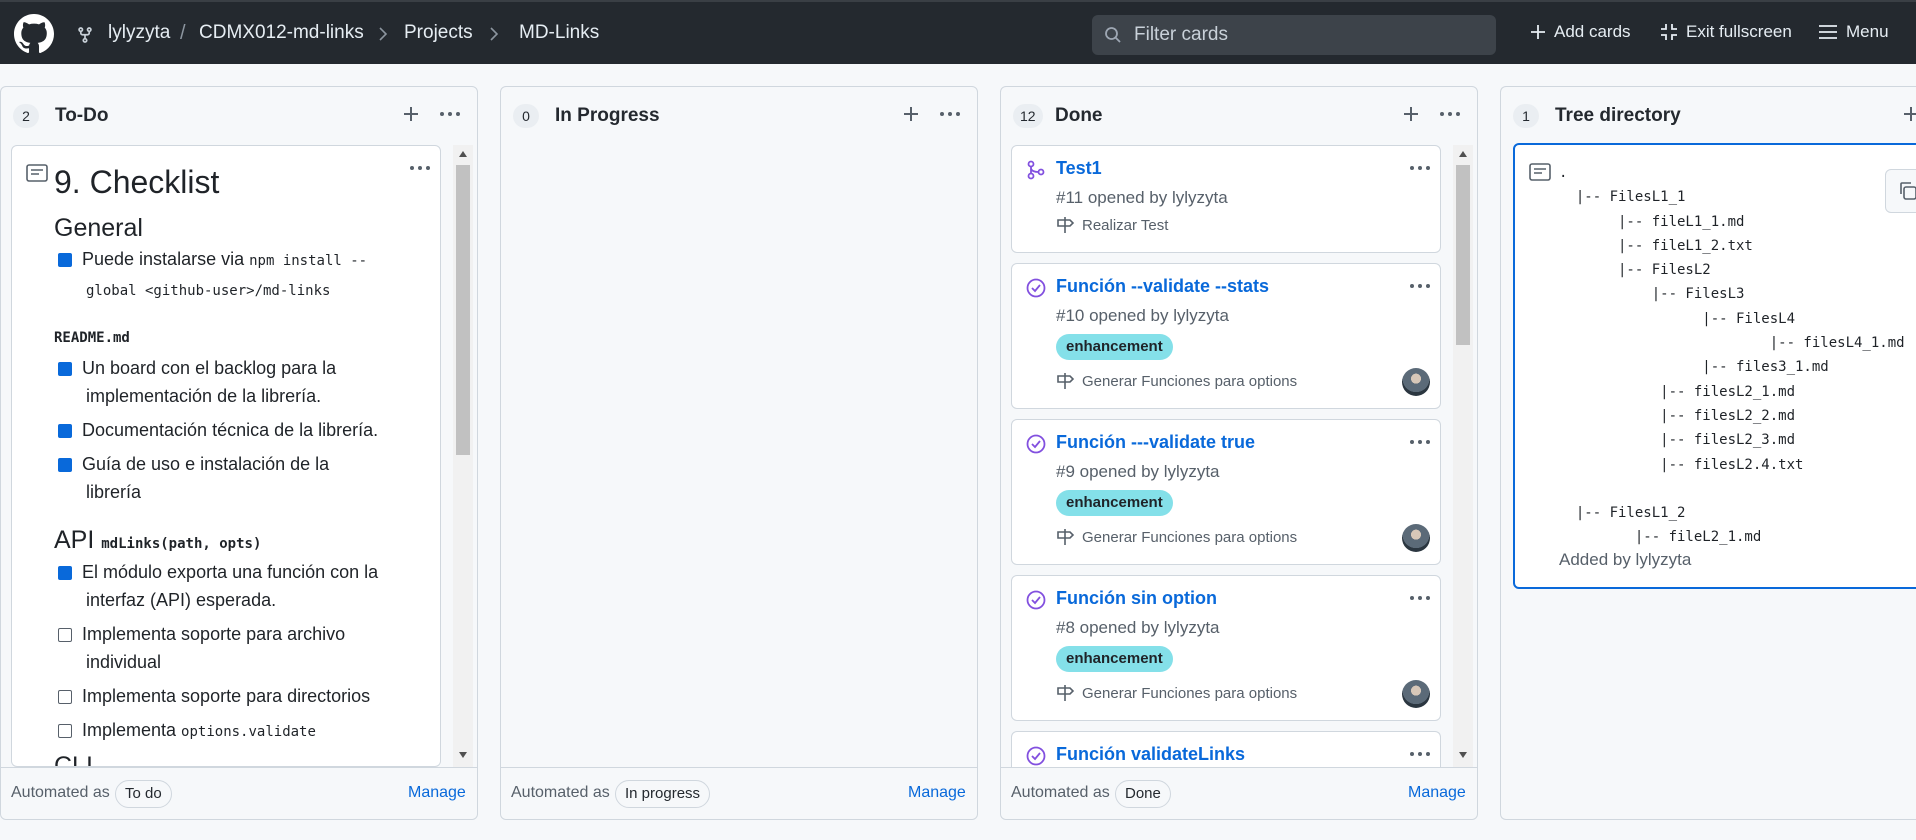  What do you see at coordinates (1162, 286) in the screenshot?
I see `issue-title-link: Función --validate --stats` at bounding box center [1162, 286].